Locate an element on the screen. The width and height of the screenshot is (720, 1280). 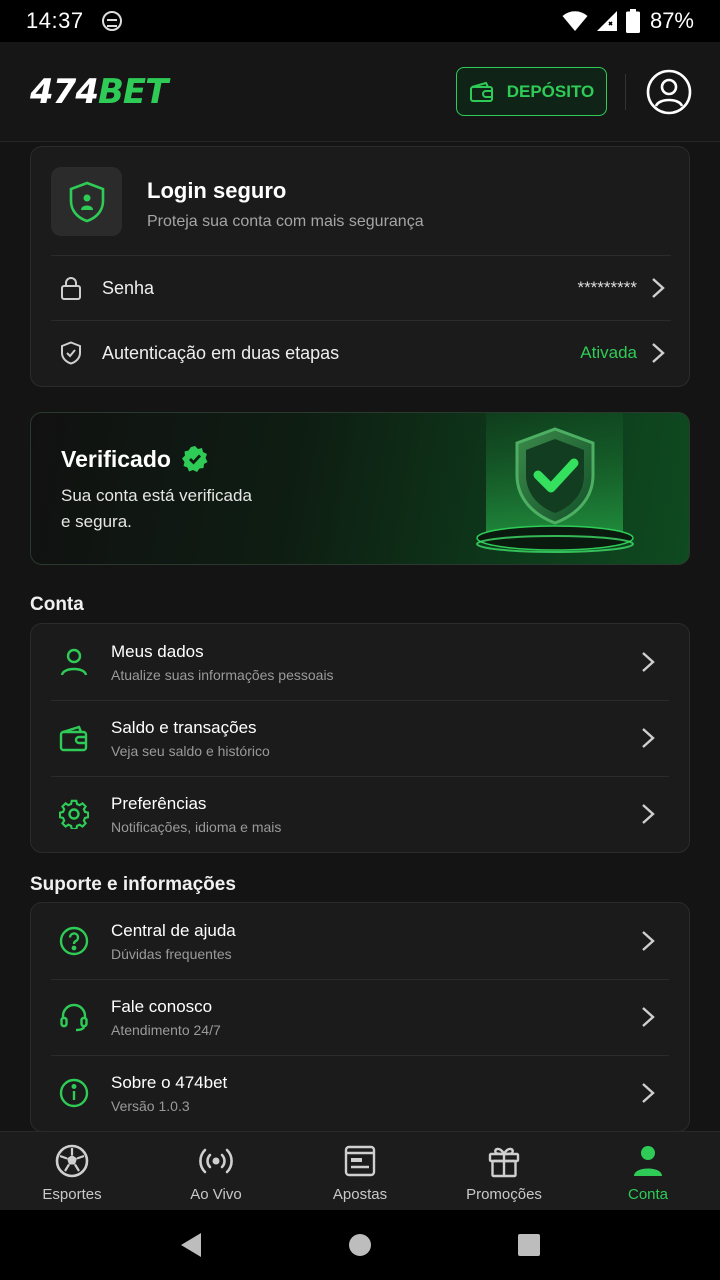
nav-item-promocoes: Promoções is located at coordinates (504, 1171).